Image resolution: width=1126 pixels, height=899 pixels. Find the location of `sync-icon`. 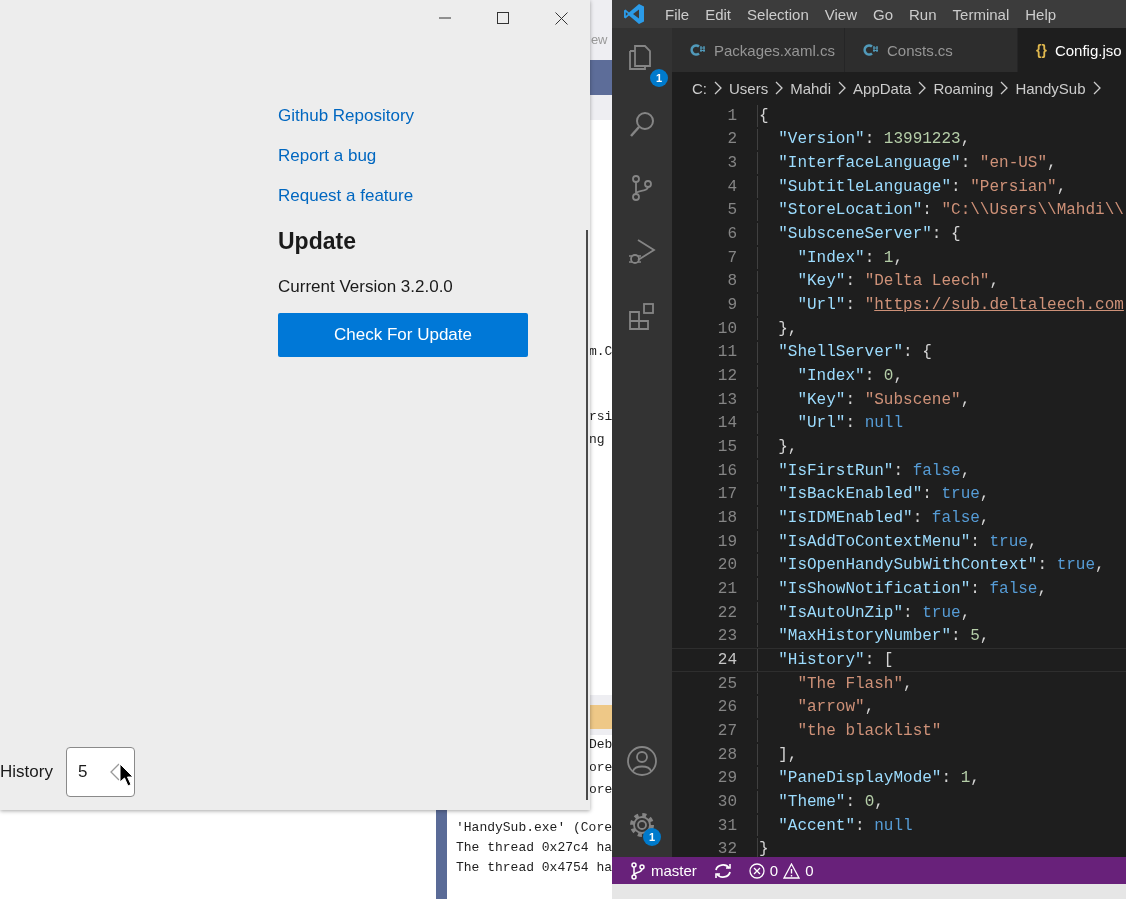

sync-icon is located at coordinates (722, 870).